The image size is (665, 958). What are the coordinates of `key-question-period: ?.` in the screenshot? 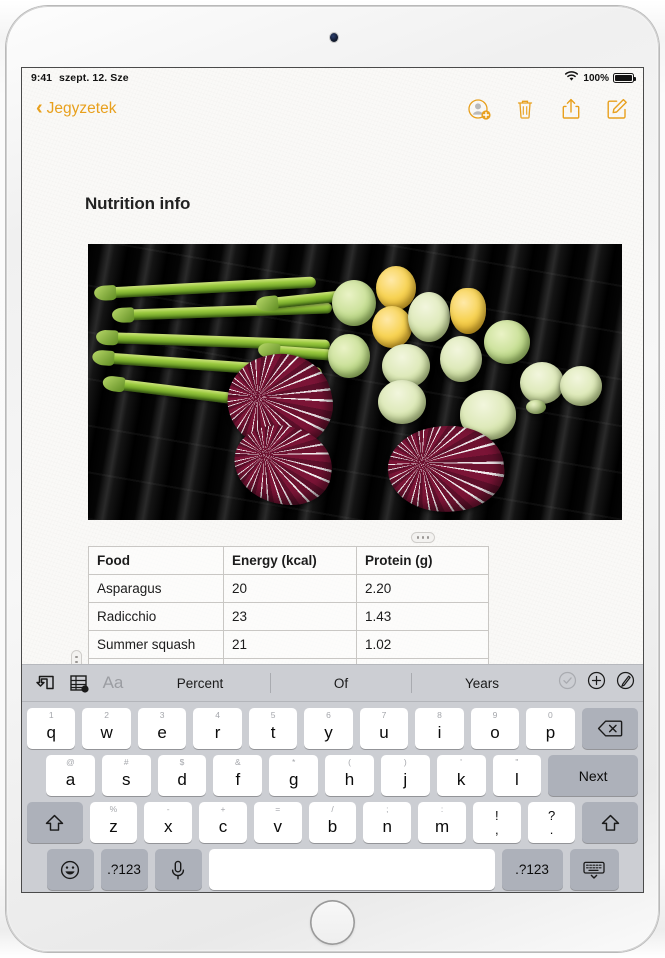 It's located at (551, 822).